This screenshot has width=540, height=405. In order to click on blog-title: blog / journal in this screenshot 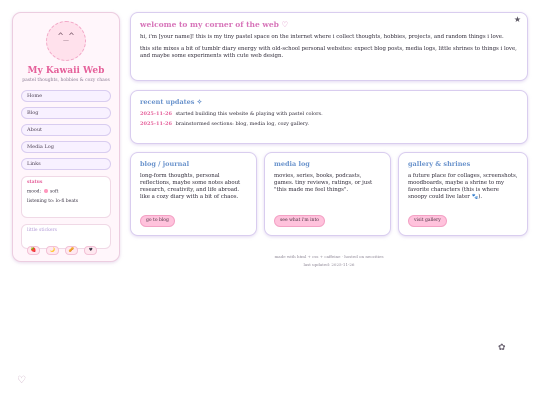, I will do `click(165, 164)`.